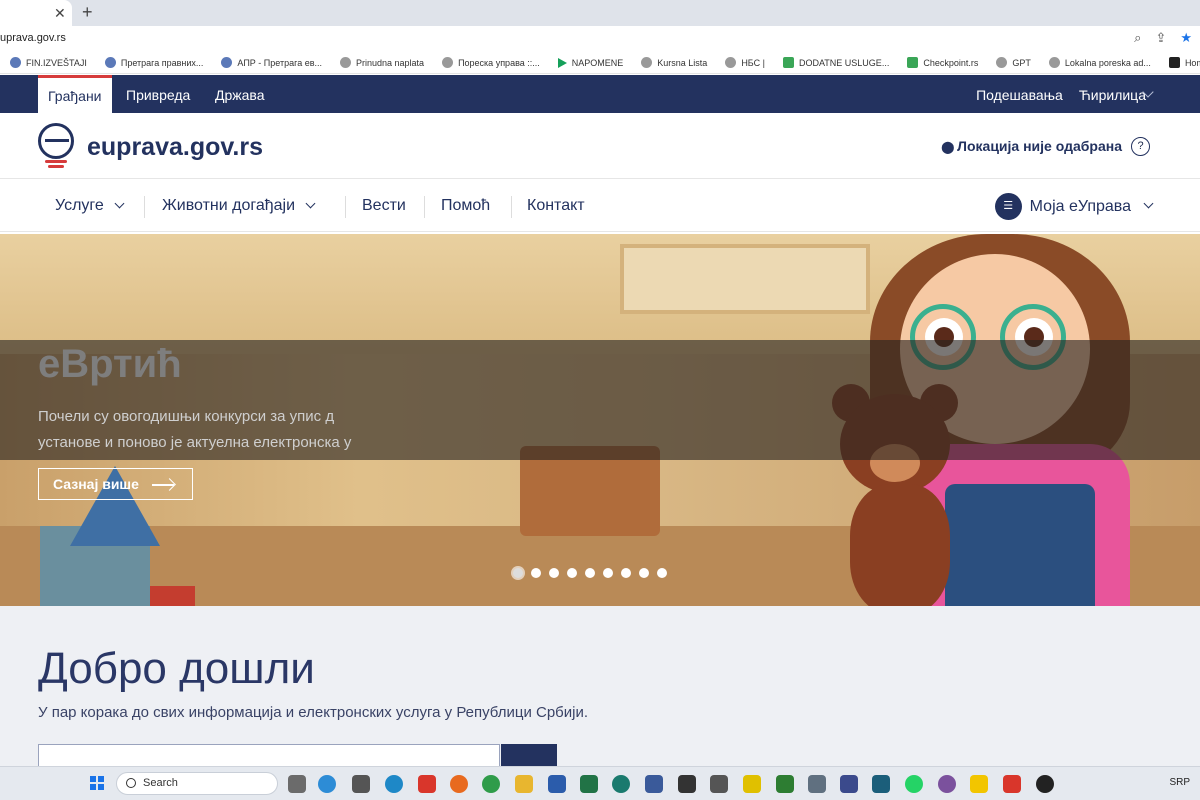 The width and height of the screenshot is (1200, 800). What do you see at coordinates (36, 13) in the screenshot?
I see `browser-tab: ✕` at bounding box center [36, 13].